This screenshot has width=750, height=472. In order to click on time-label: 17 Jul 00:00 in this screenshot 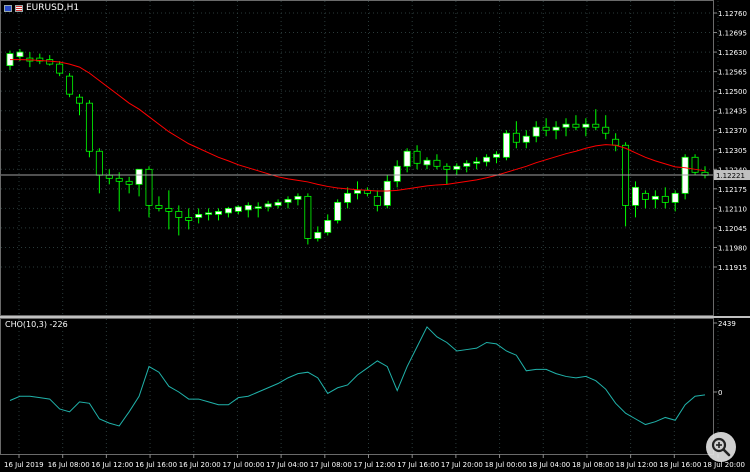, I will do `click(243, 465)`.